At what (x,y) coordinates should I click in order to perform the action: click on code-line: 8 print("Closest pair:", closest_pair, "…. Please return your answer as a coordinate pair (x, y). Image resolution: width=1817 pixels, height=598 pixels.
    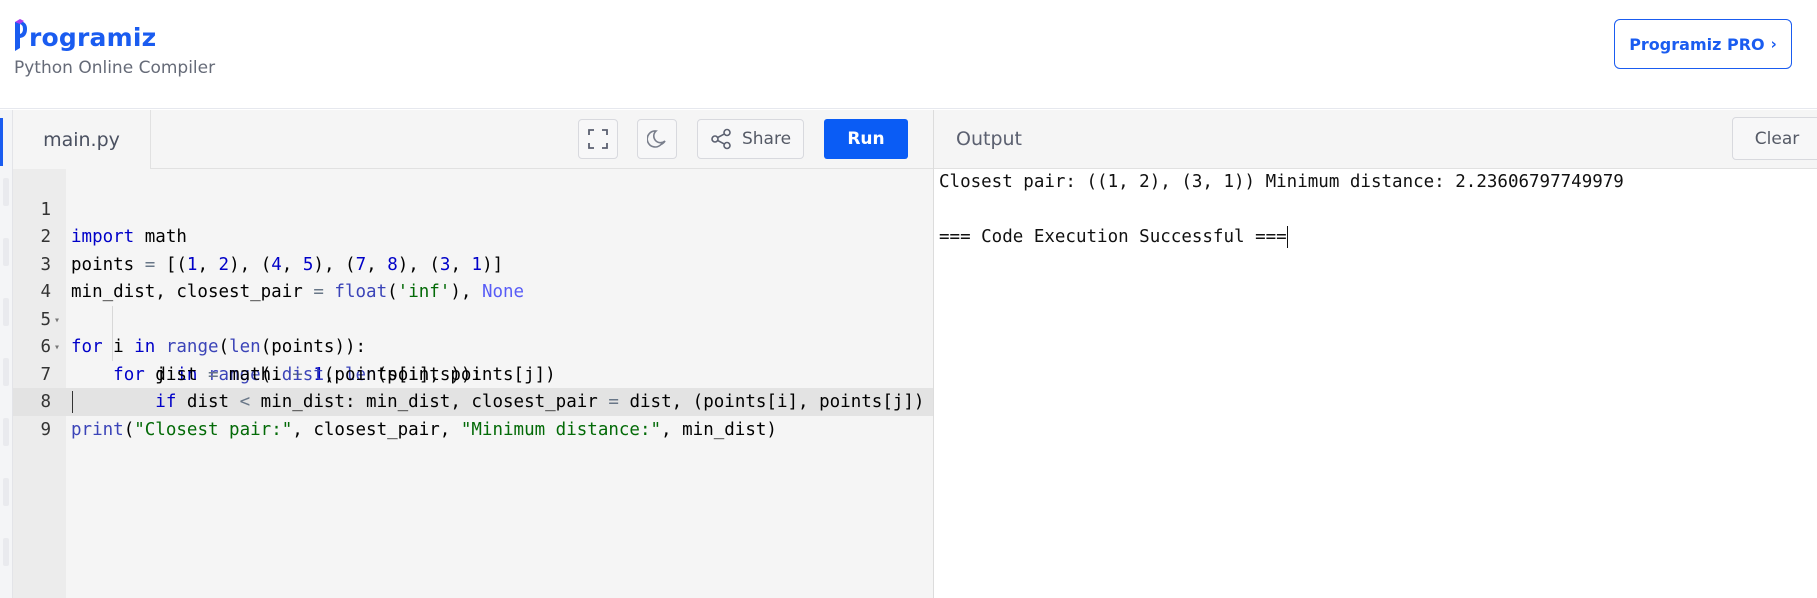
    Looking at the image, I should click on (473, 401).